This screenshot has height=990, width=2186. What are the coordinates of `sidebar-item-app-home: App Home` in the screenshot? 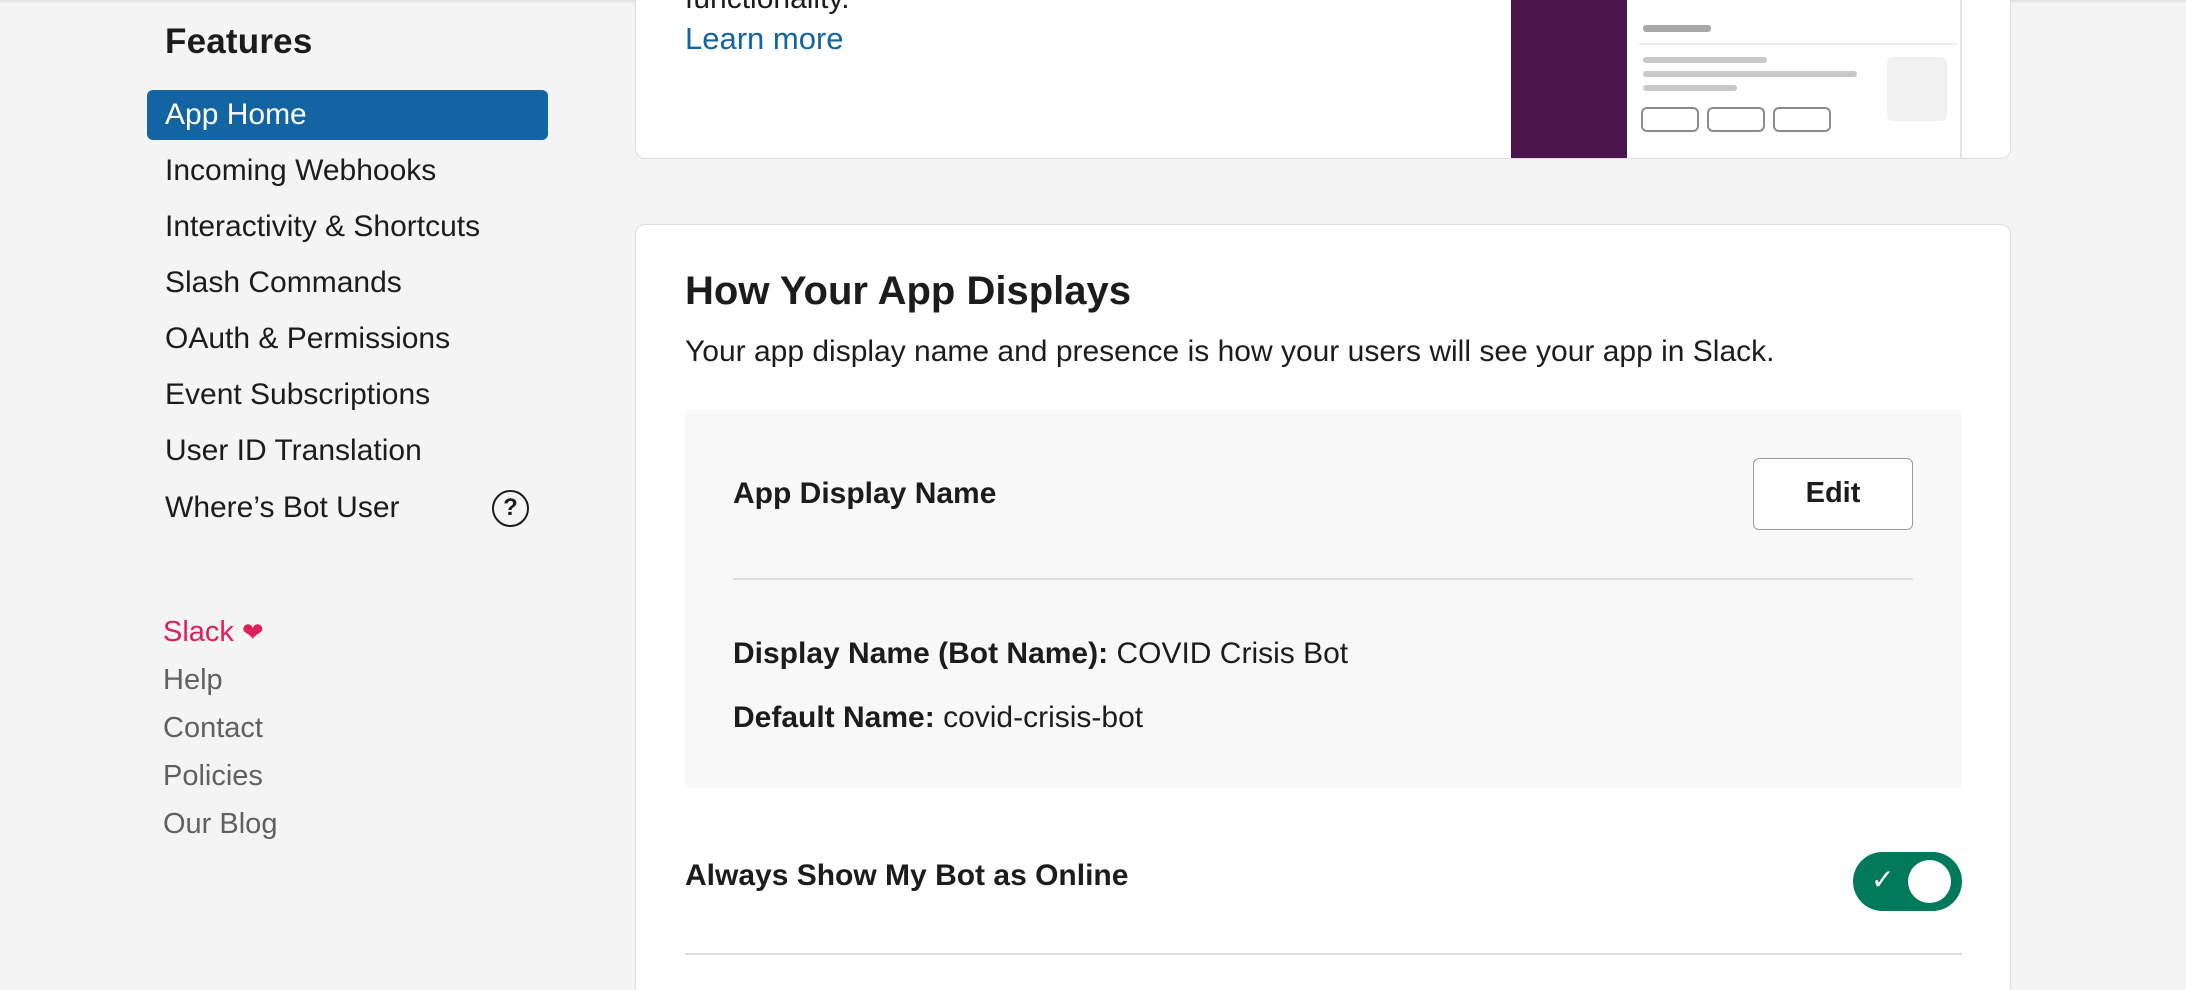 It's located at (347, 115).